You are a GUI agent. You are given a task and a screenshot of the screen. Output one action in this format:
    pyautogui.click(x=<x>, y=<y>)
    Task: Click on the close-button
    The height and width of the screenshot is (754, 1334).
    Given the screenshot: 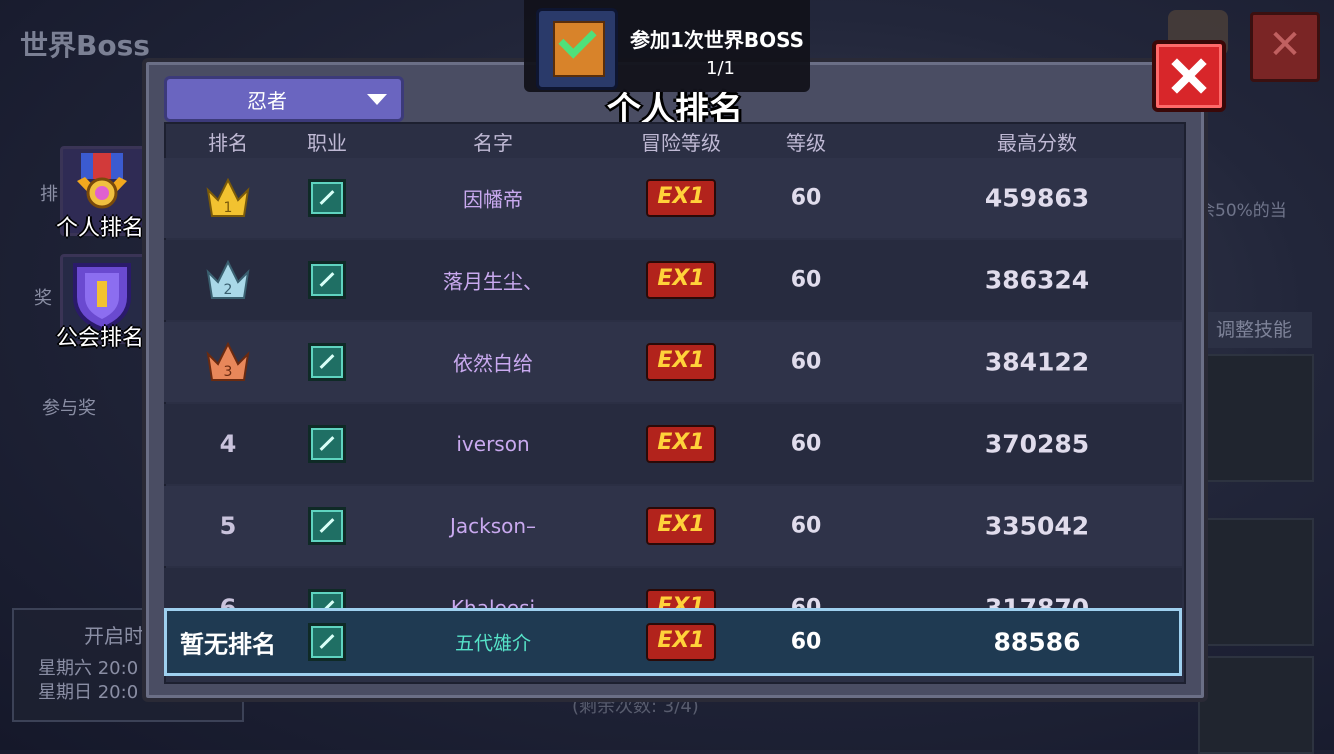 What is the action you would take?
    pyautogui.click(x=1189, y=76)
    